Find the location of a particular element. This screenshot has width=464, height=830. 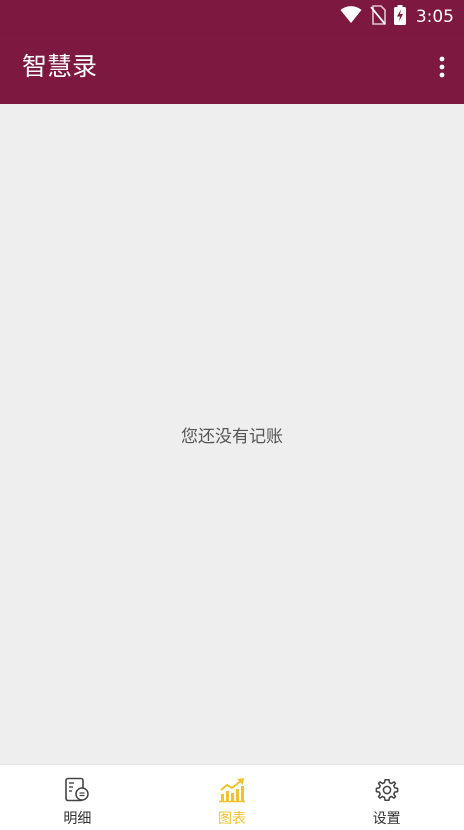

wifi-icon is located at coordinates (351, 17).